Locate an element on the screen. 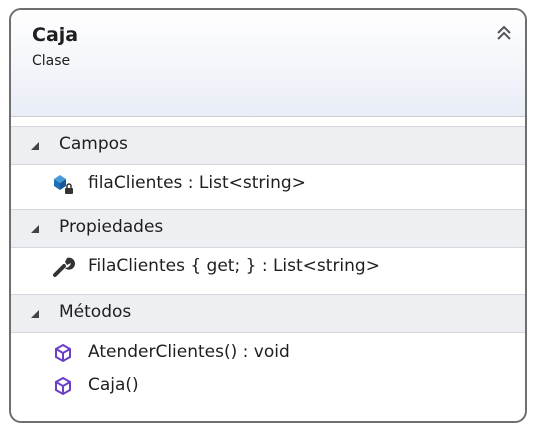 The image size is (536, 432). field-label: filaClientes : List<string> is located at coordinates (197, 183).